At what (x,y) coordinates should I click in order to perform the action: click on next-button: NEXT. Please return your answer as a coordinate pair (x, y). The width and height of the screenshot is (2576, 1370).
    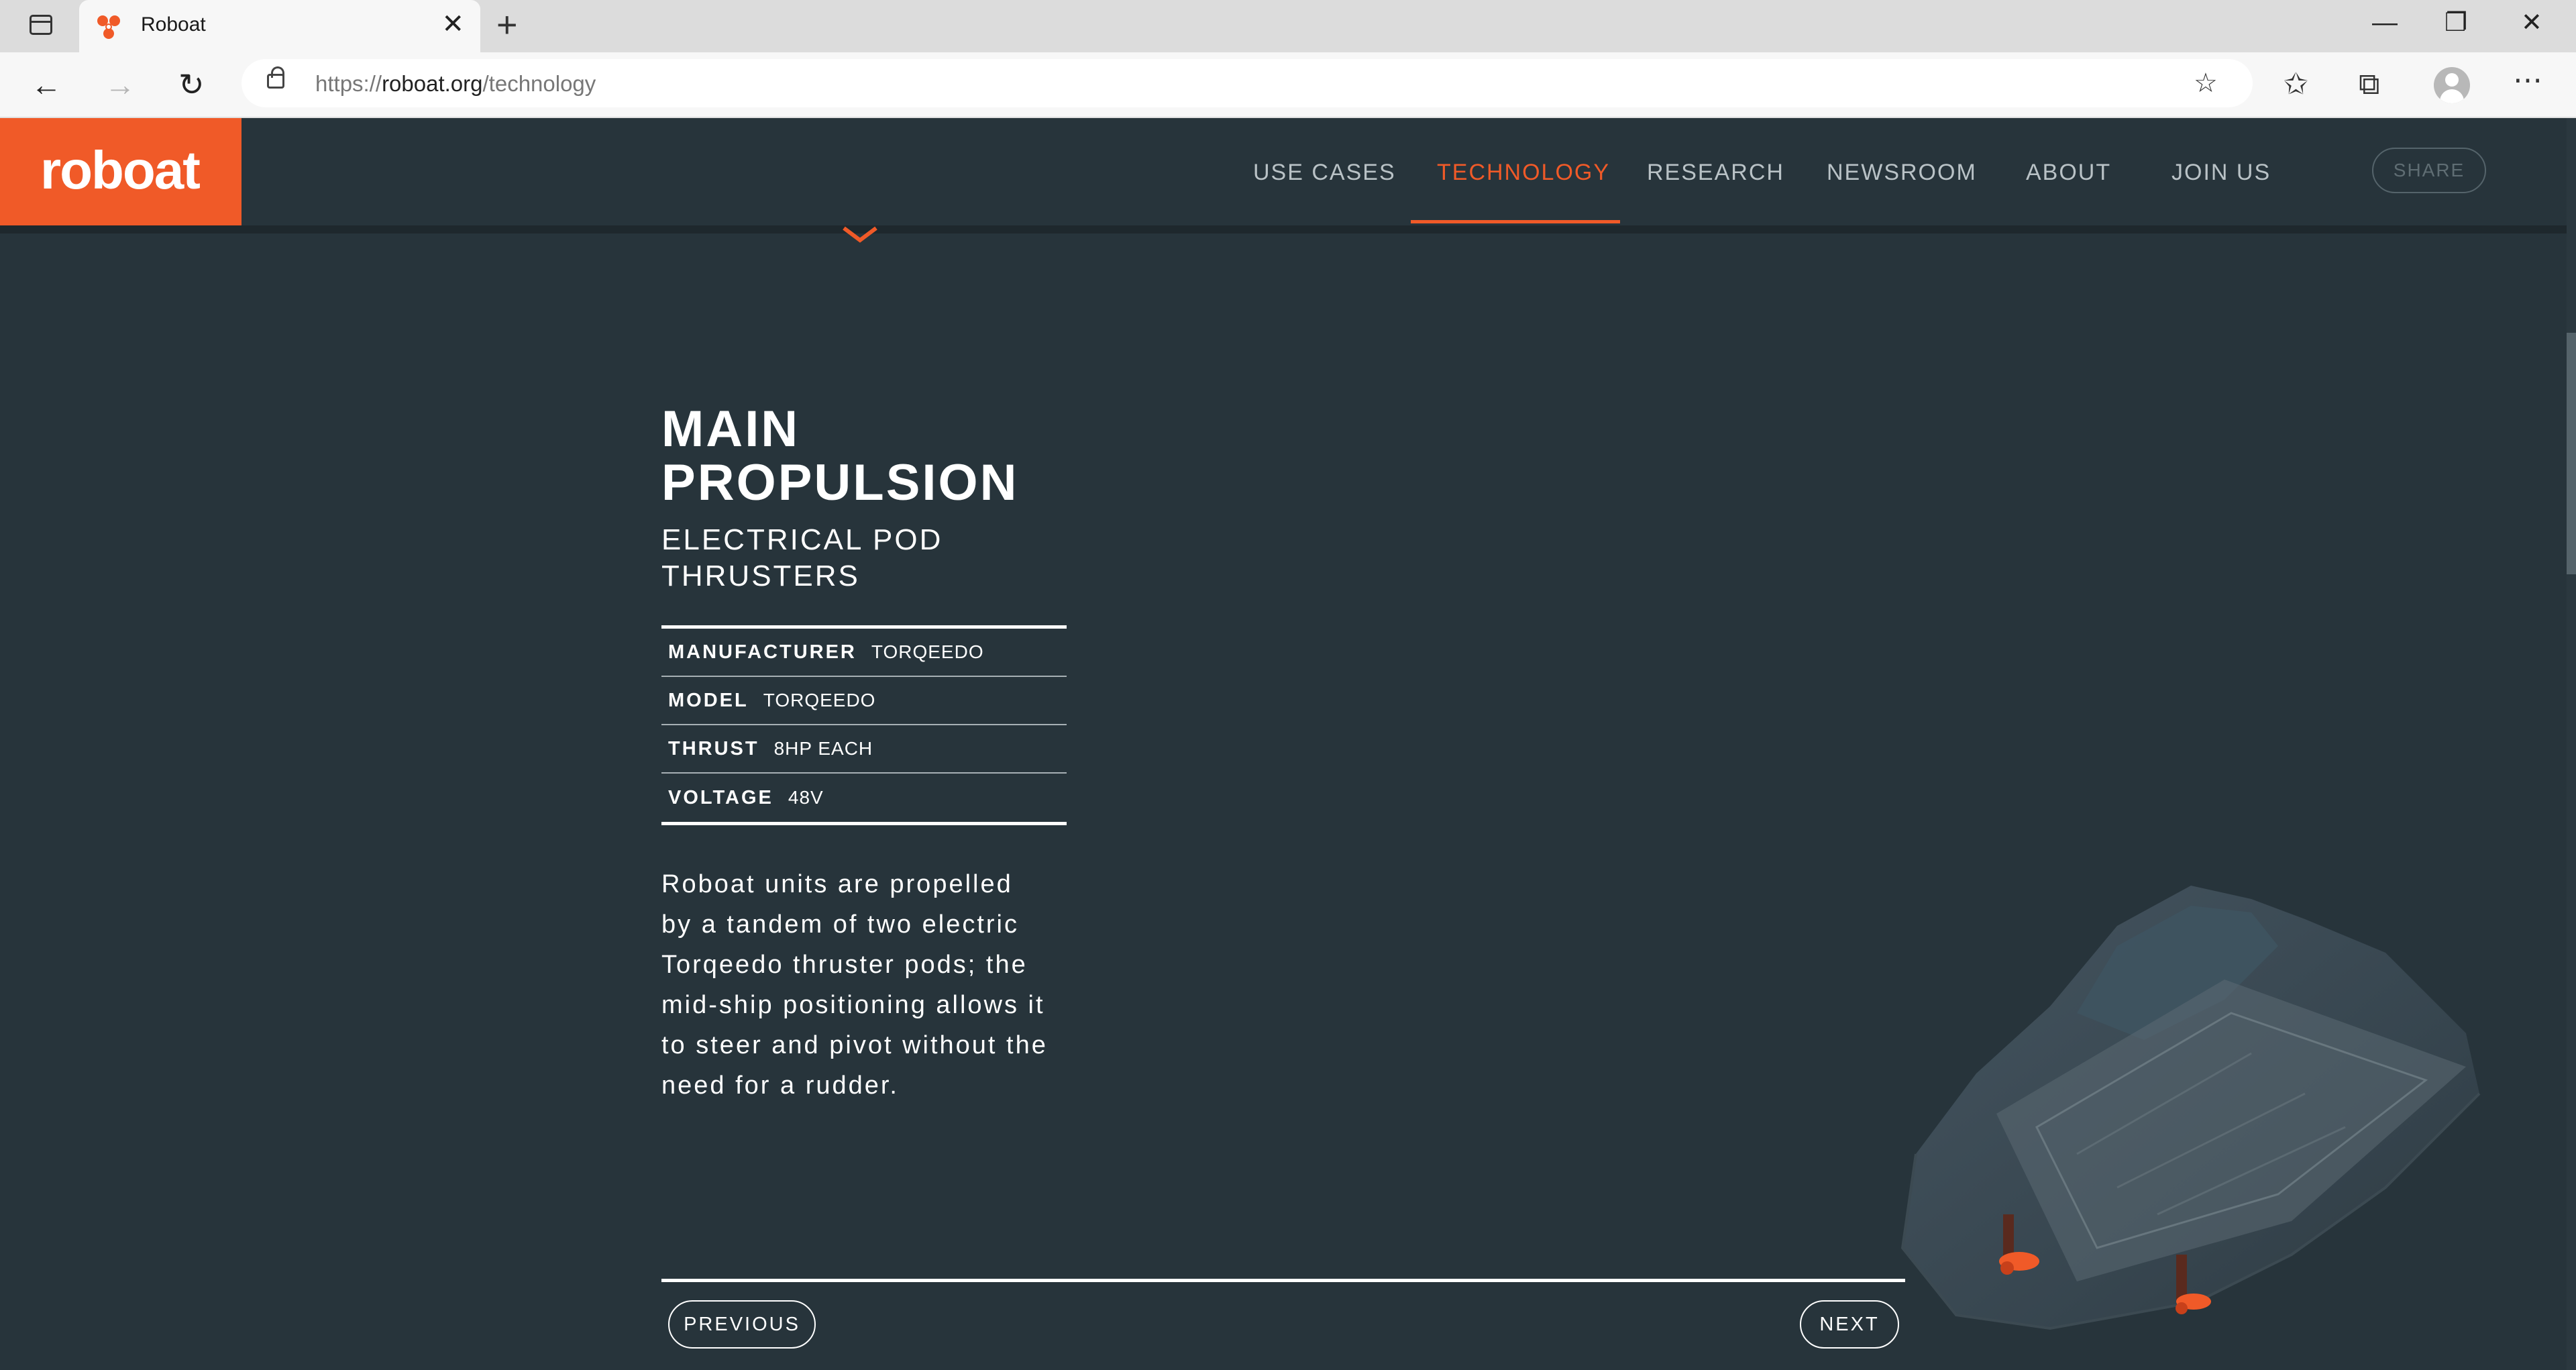
    Looking at the image, I should click on (1849, 1324).